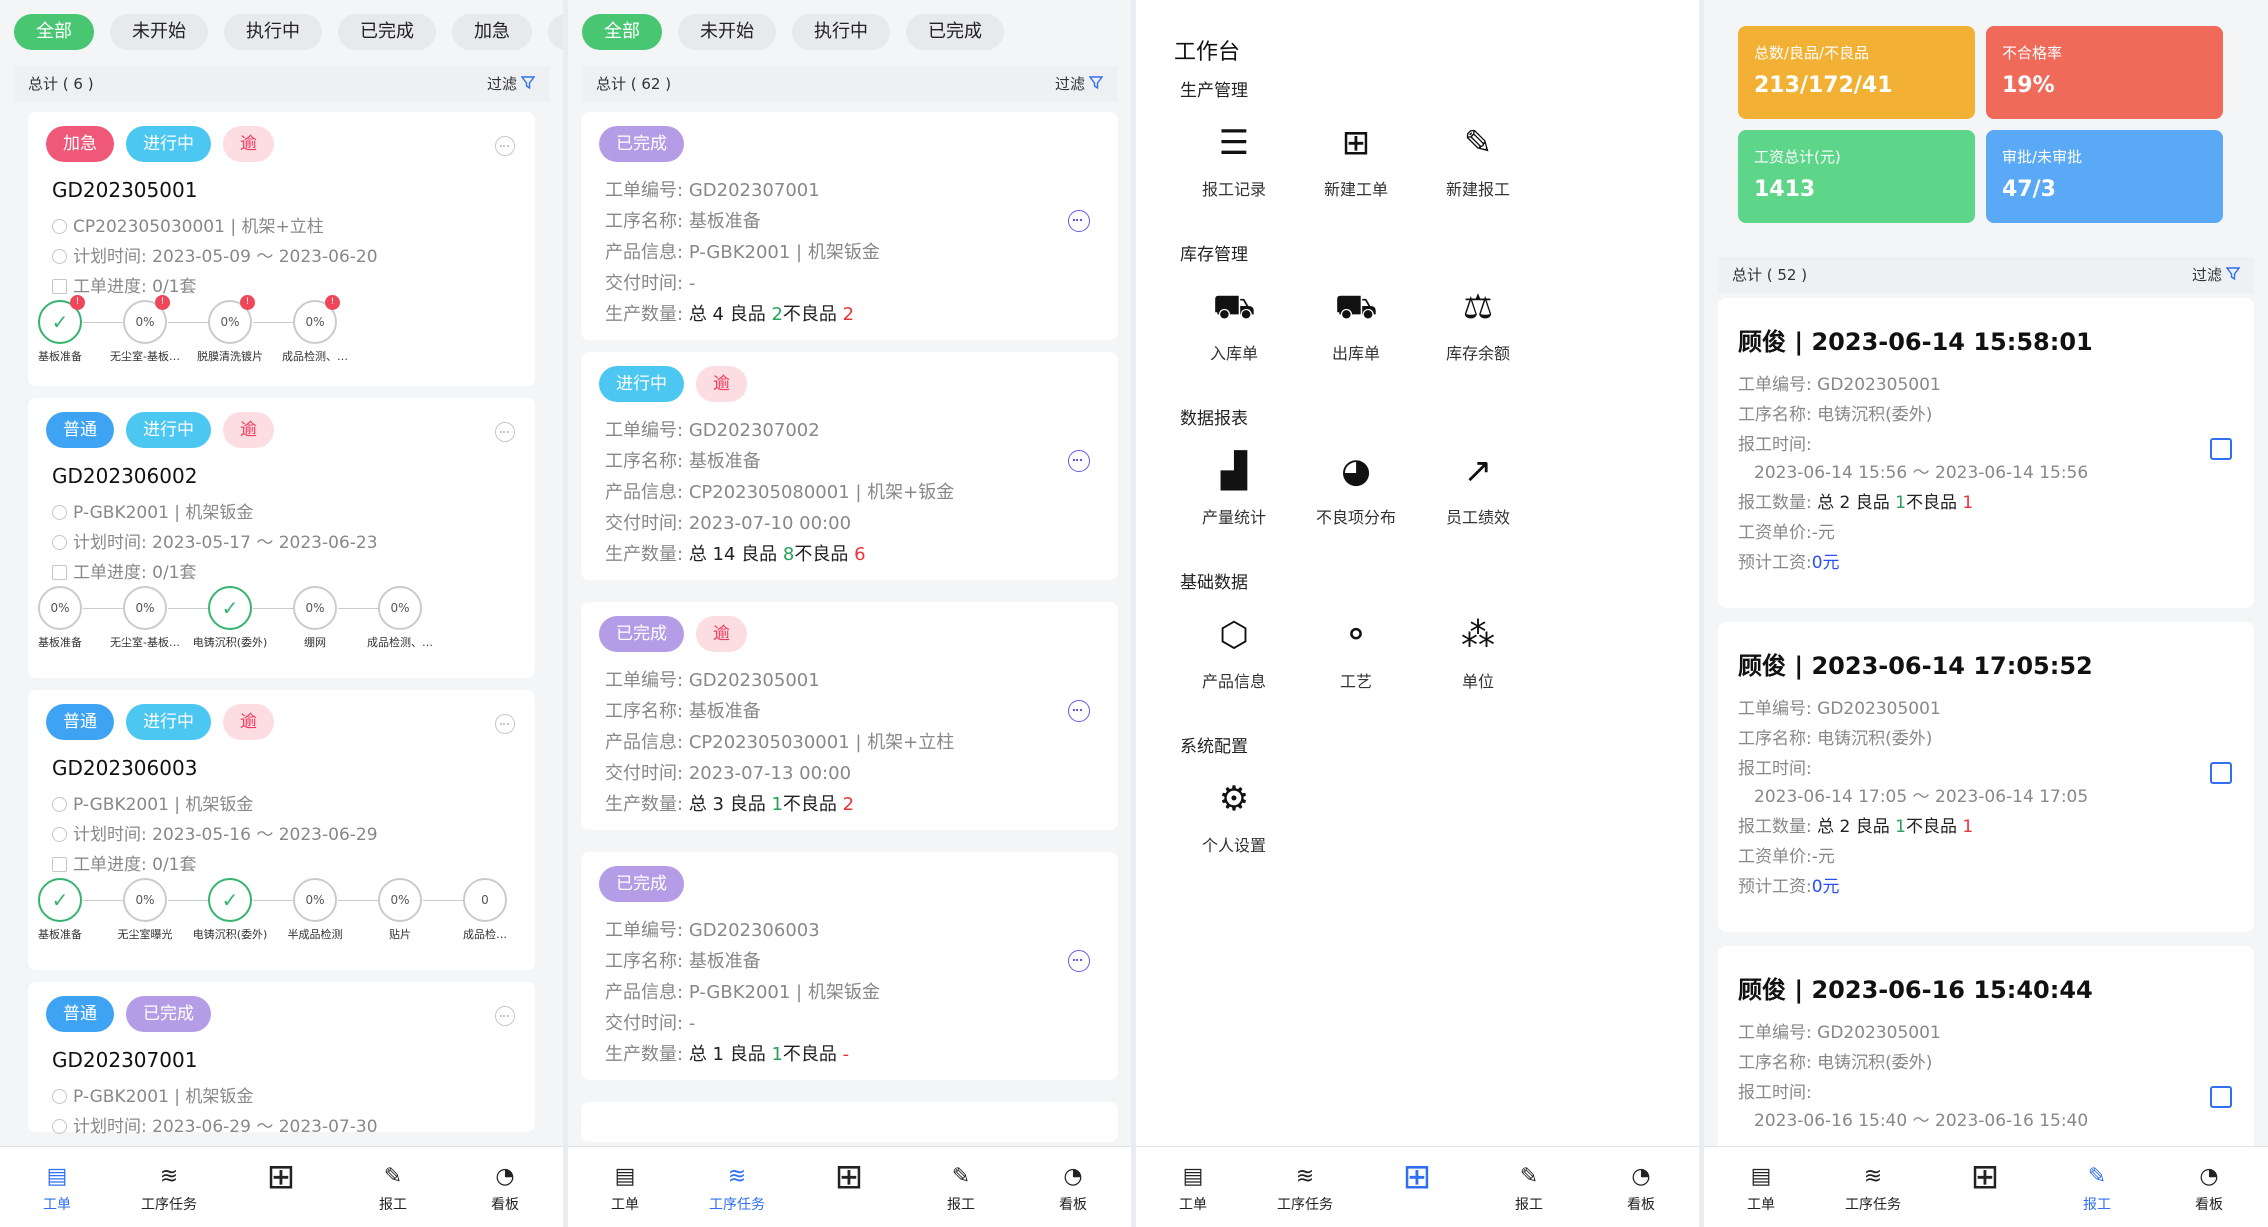  I want to click on process-step: 0% 半成品检测, so click(315, 910).